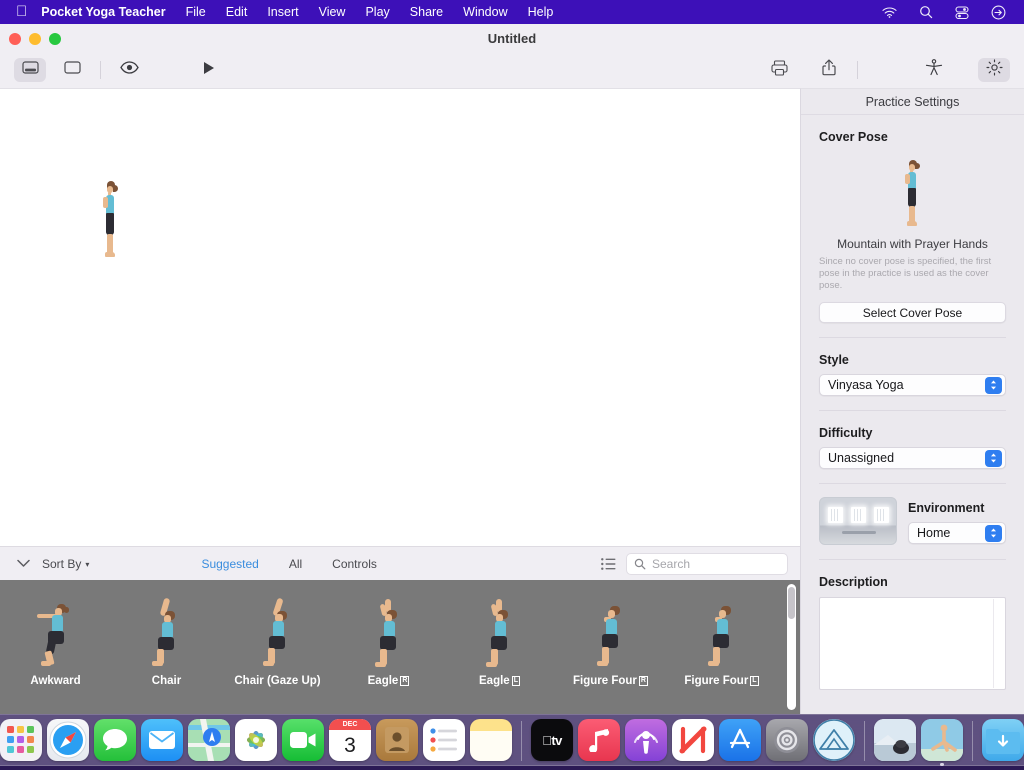 This screenshot has width=1024, height=770. Describe the element at coordinates (1003, 740) in the screenshot. I see `dock-item-downloads` at that location.